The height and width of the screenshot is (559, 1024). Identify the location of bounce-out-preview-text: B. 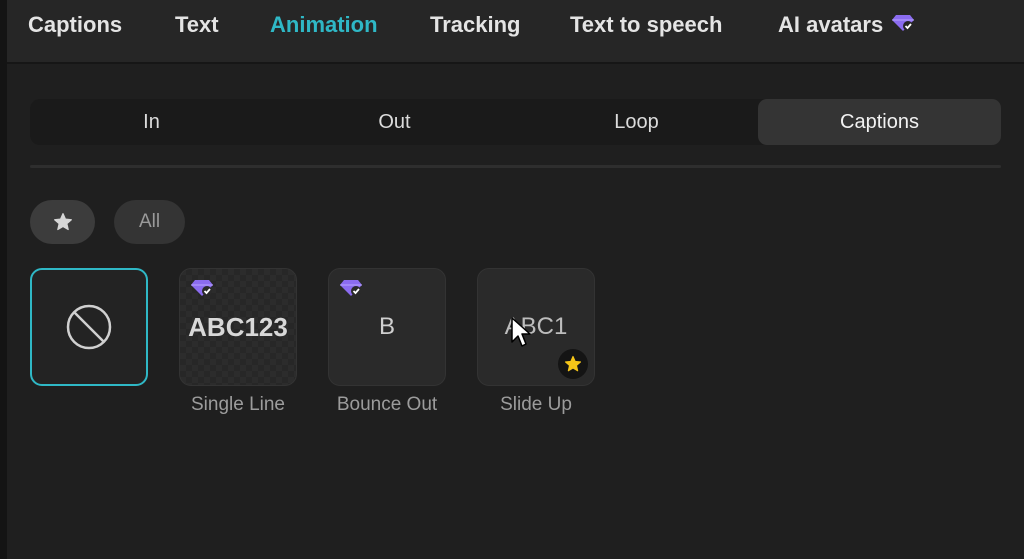
(386, 326).